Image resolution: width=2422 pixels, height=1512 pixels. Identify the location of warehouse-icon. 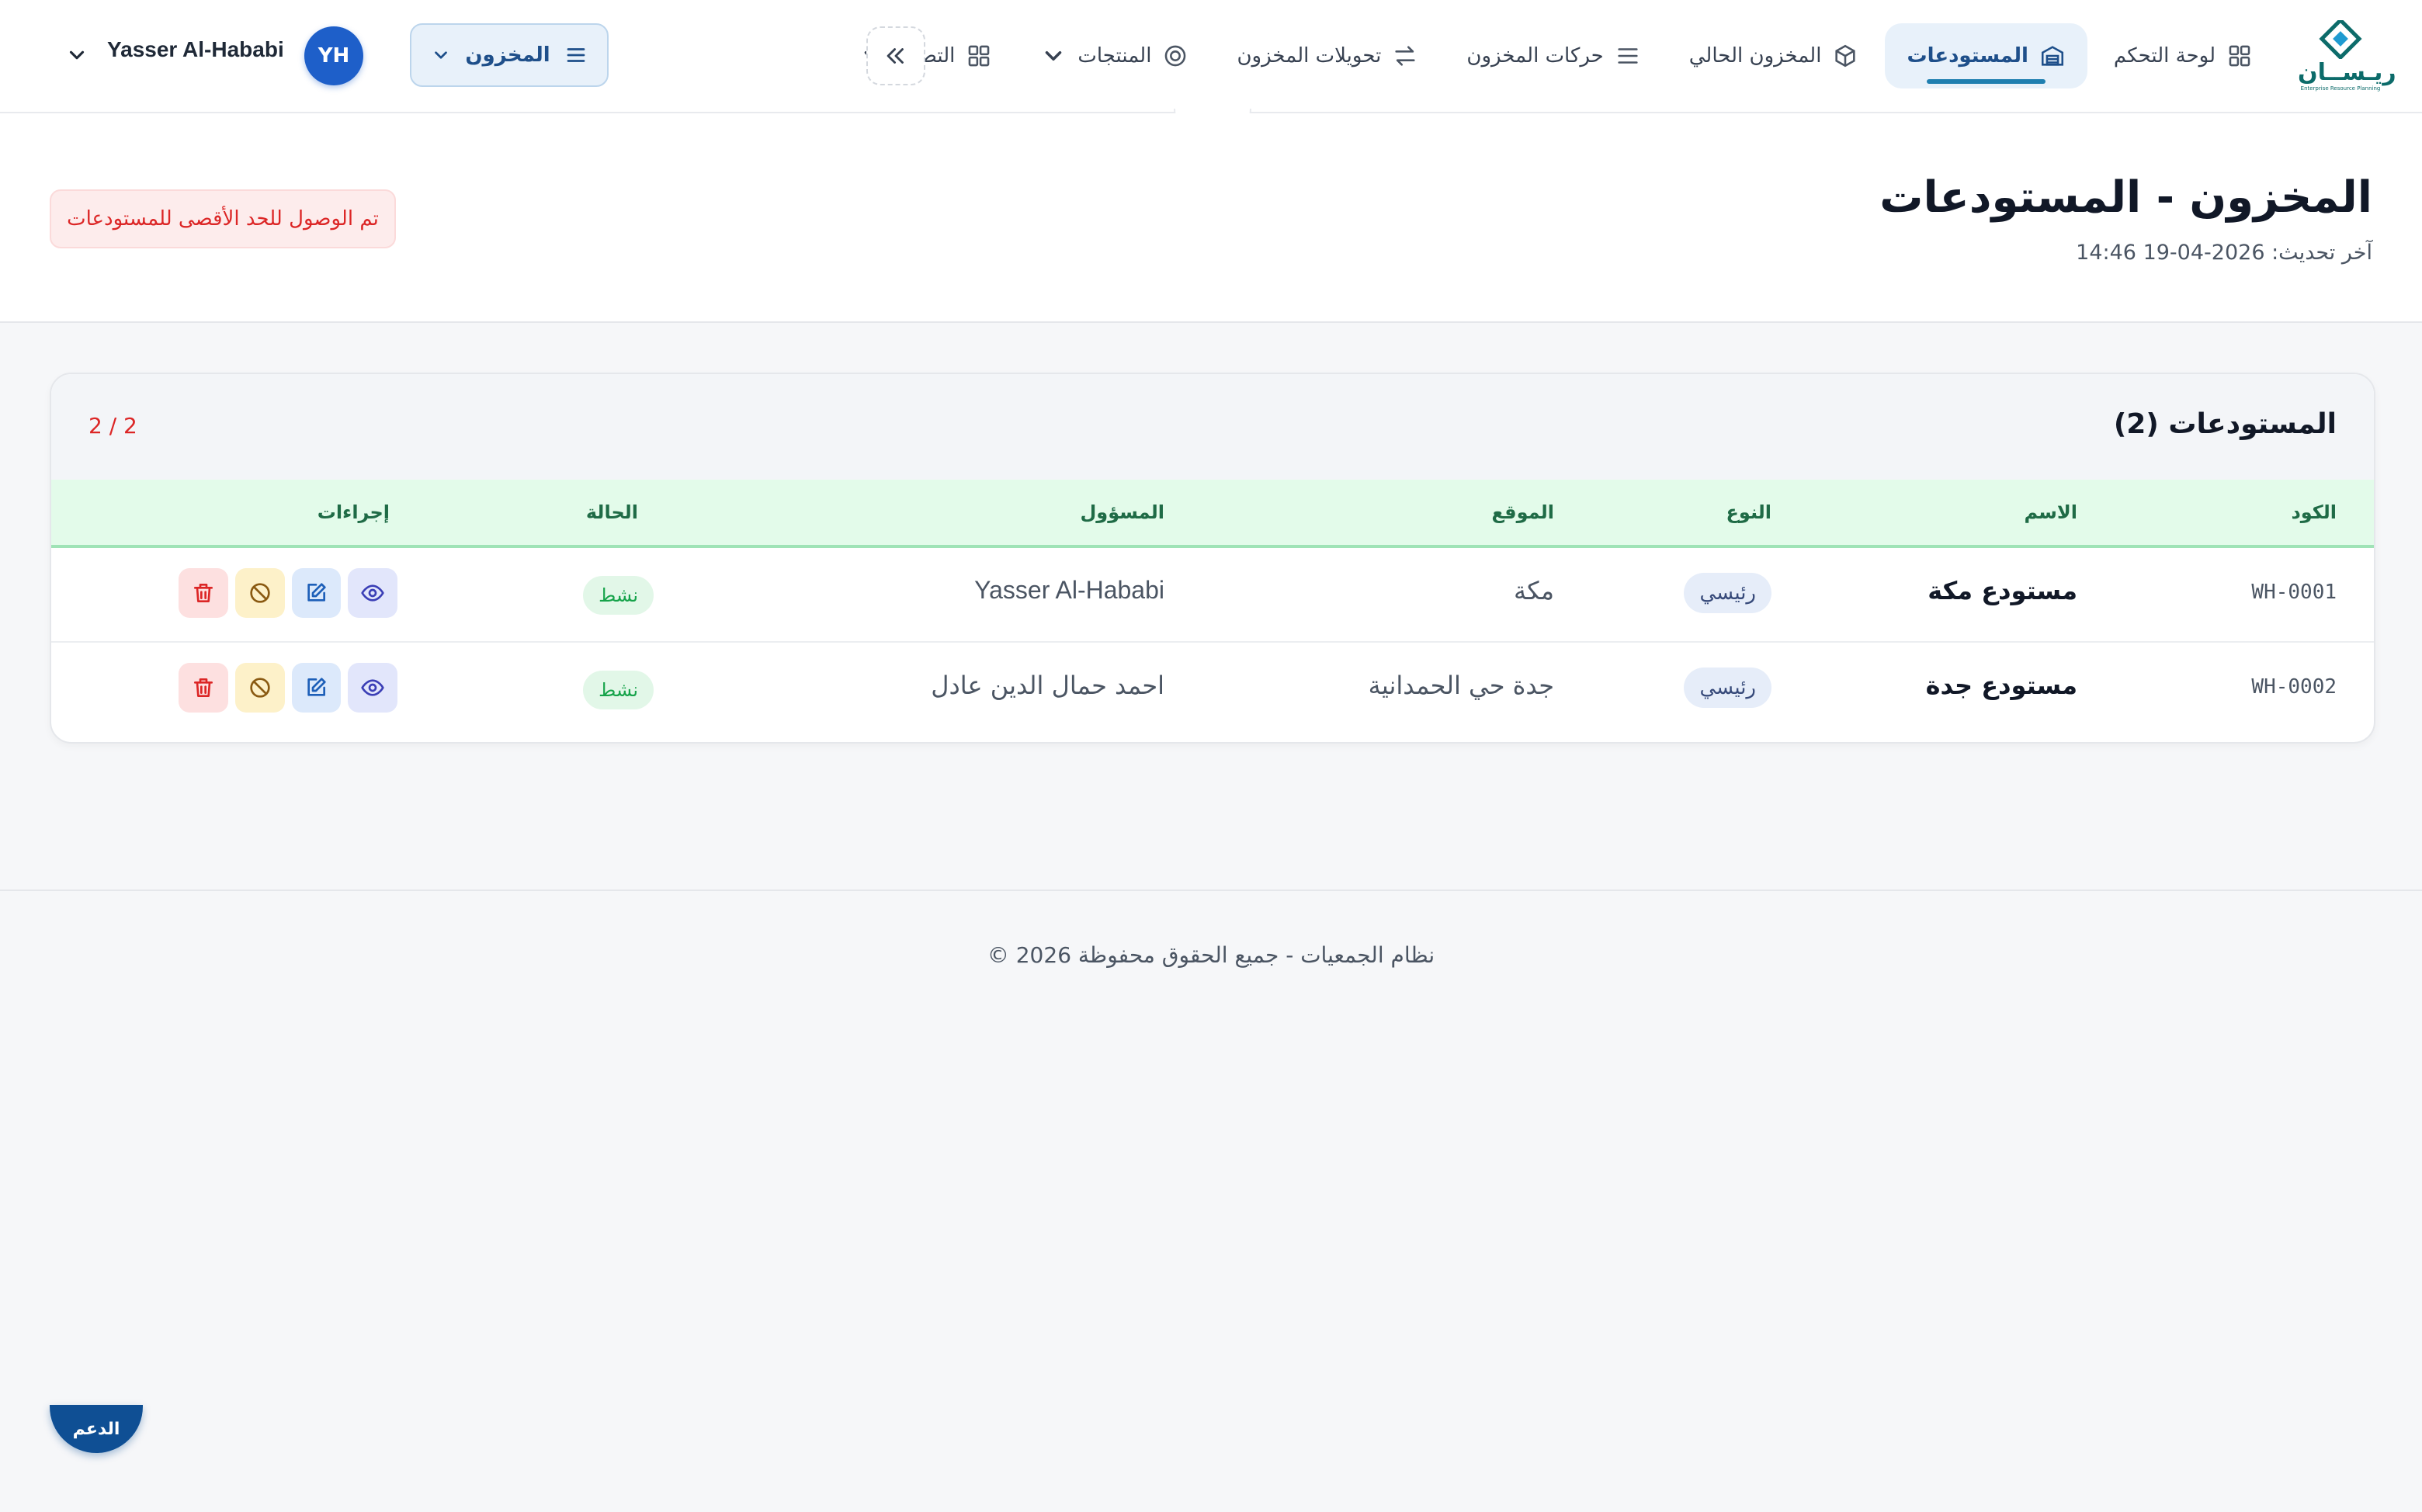
(2052, 56).